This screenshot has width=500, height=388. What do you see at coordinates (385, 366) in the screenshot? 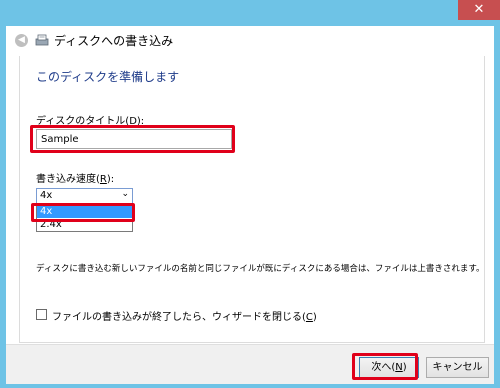
I see `highlight-next-button` at bounding box center [385, 366].